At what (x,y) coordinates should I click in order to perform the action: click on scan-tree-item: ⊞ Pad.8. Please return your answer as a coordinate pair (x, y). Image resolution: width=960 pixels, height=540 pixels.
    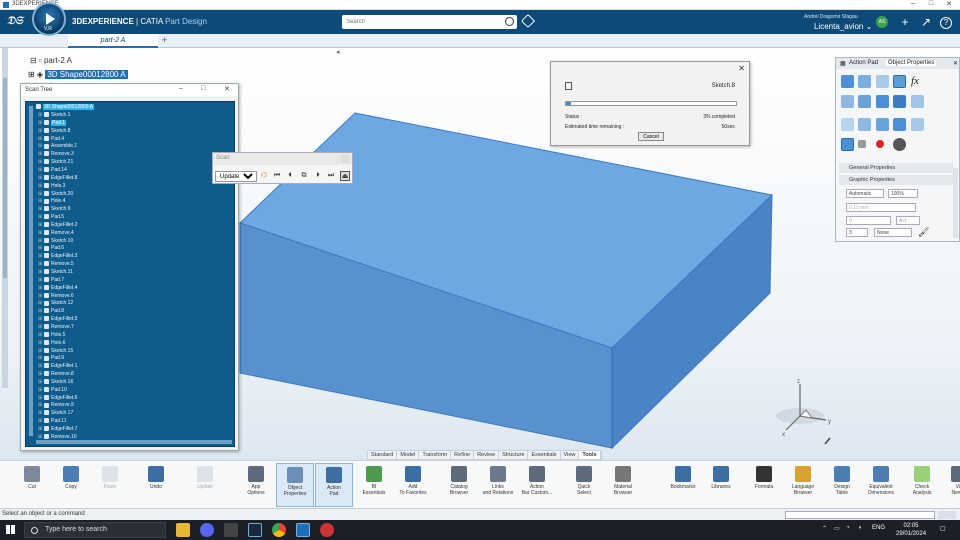
    Looking at the image, I should click on (51, 311).